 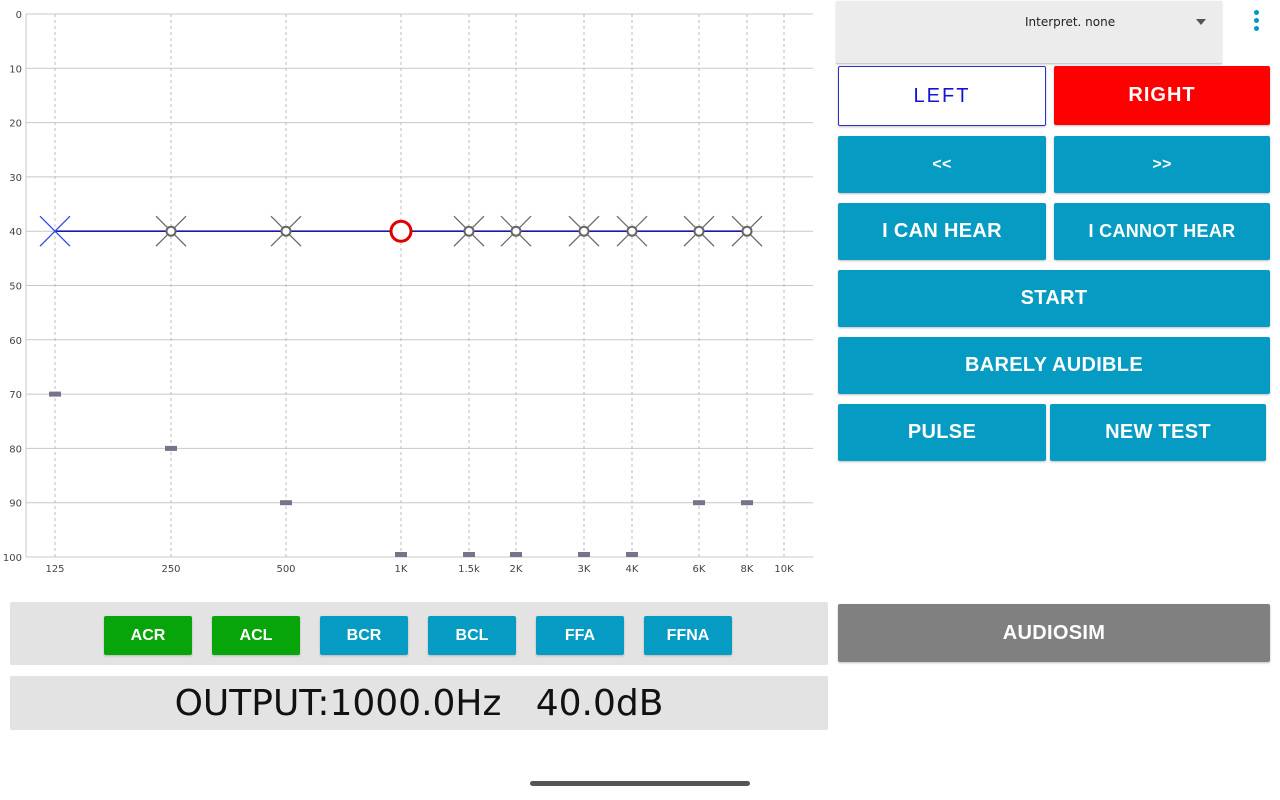 I want to click on dropdown-value: Interpret. none, so click(x=1070, y=22).